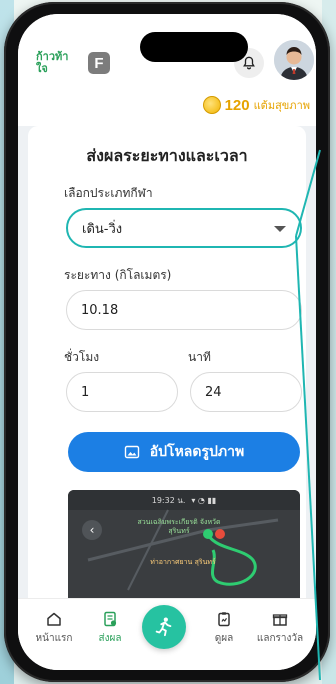  Describe the element at coordinates (122, 392) in the screenshot. I see `hours-input: 1` at that location.